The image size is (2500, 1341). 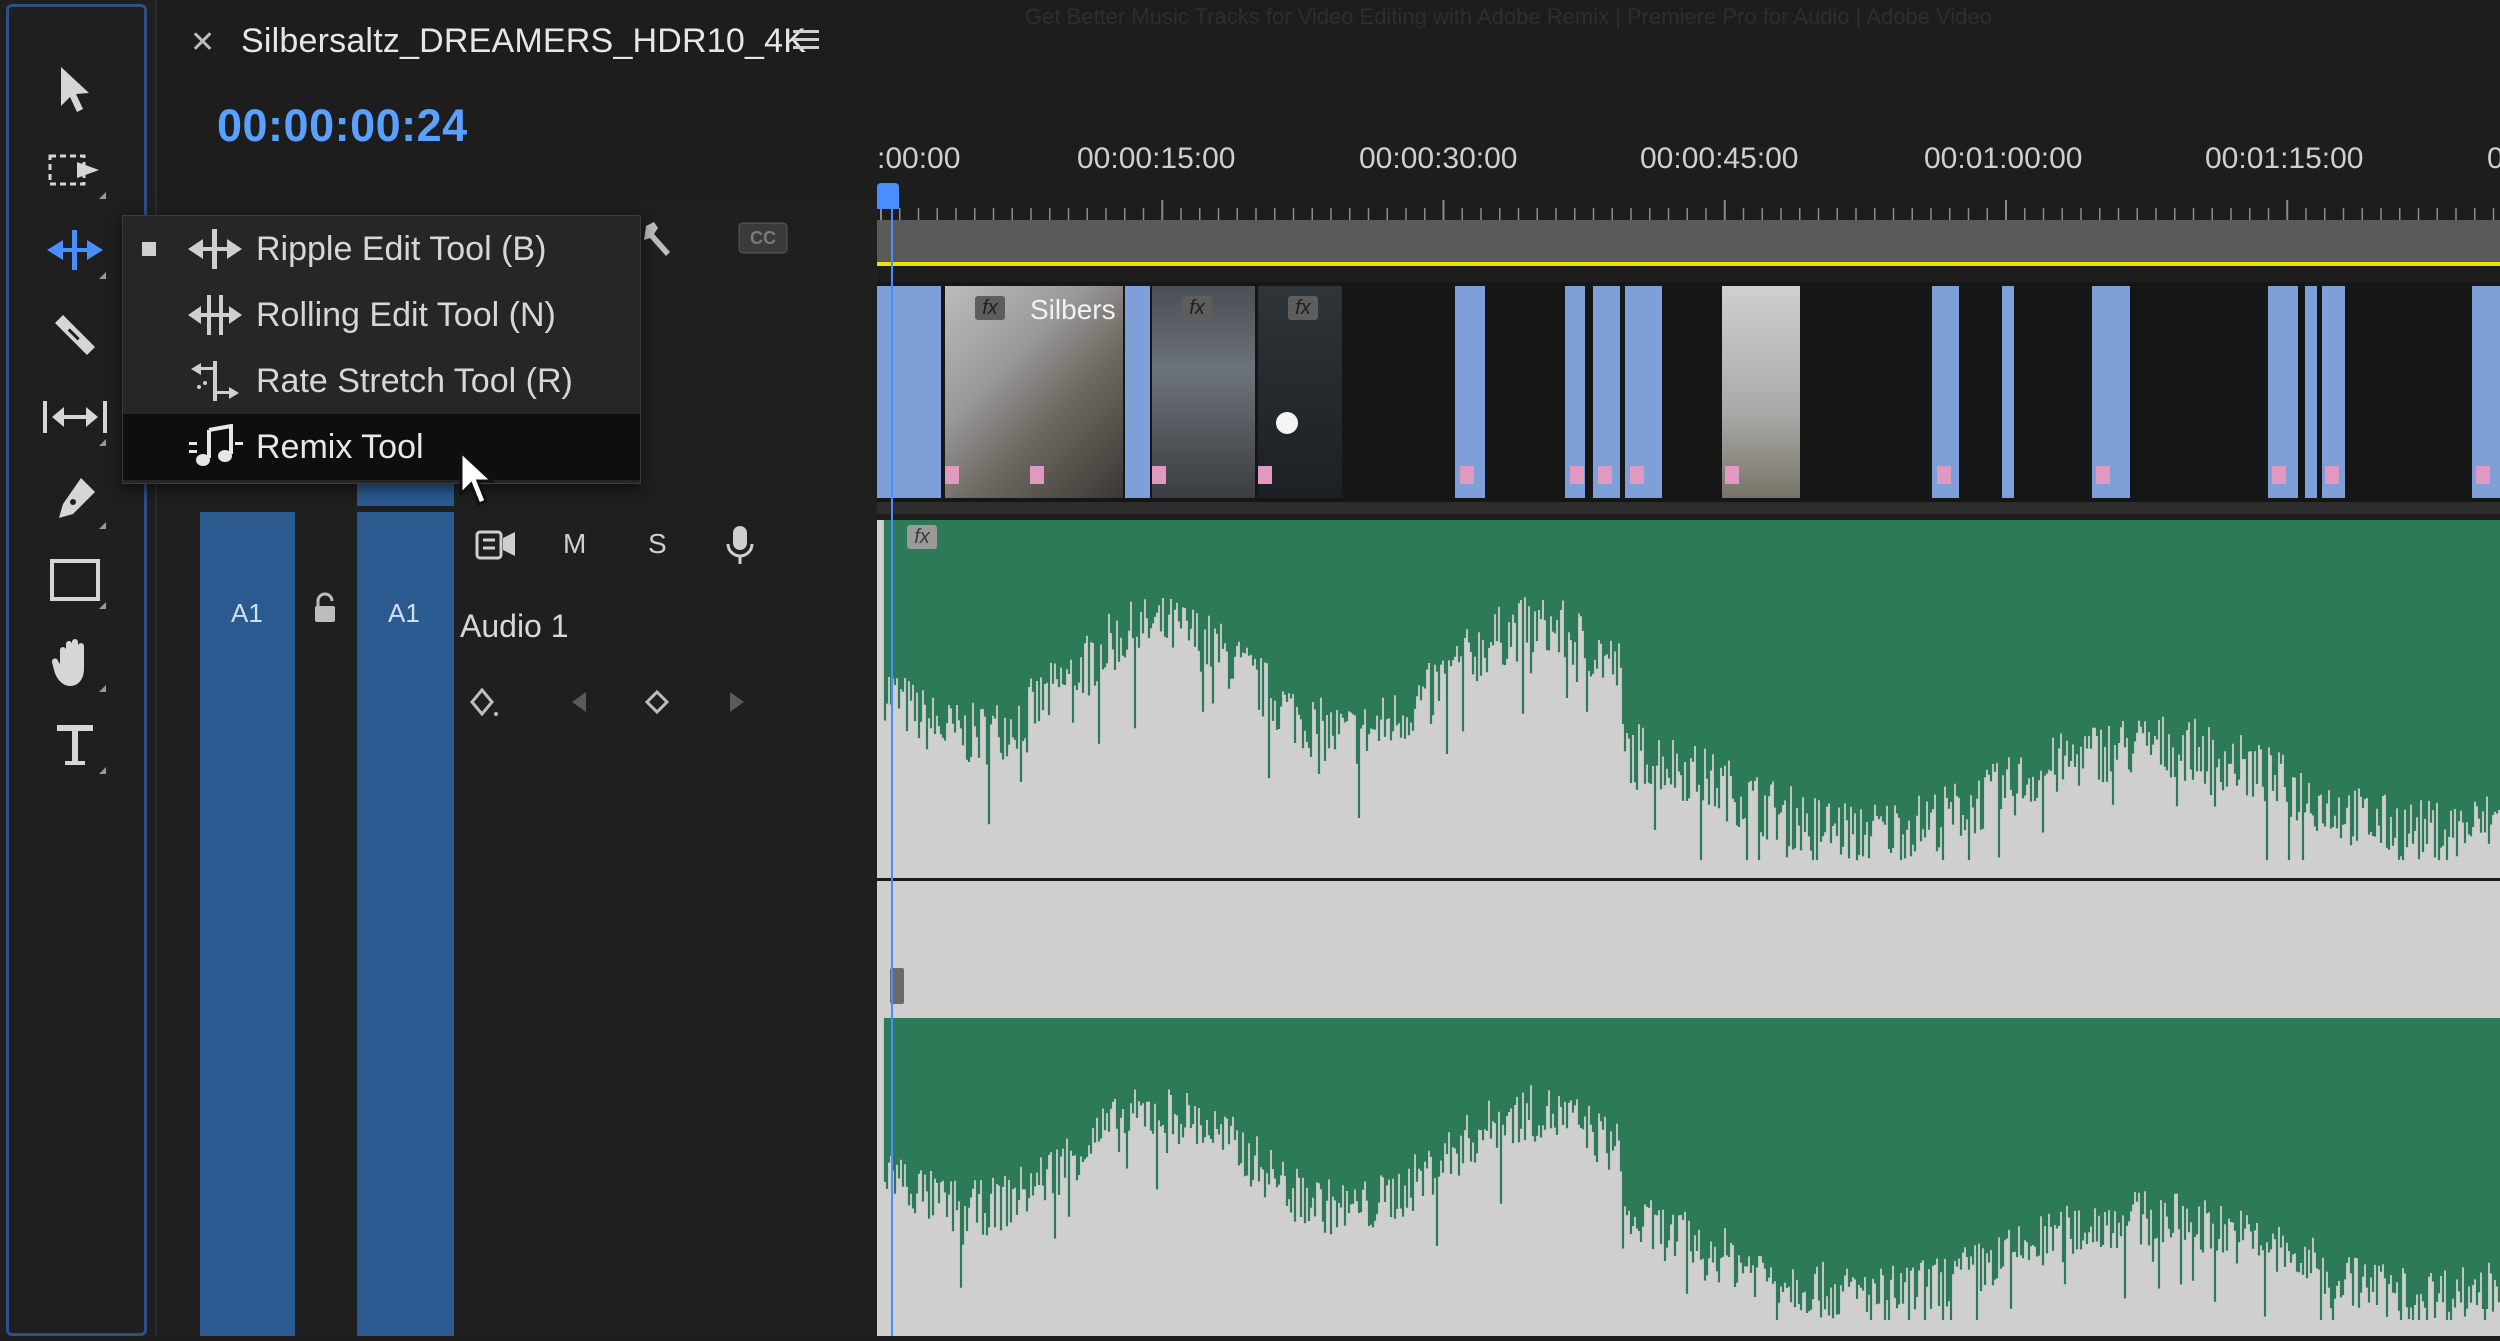 I want to click on audio-fx-badge: fx, so click(x=922, y=537).